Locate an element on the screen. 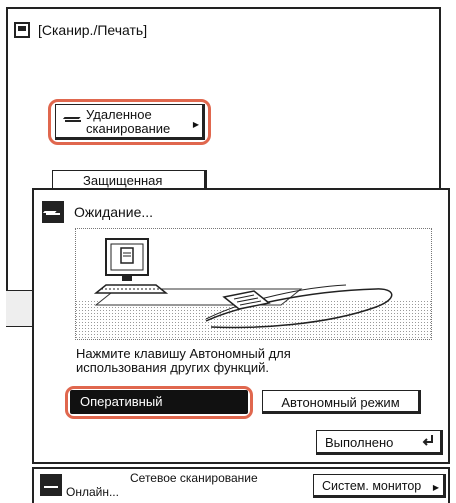 The image size is (456, 503). secure-print-label: Защищенная is located at coordinates (123, 180).